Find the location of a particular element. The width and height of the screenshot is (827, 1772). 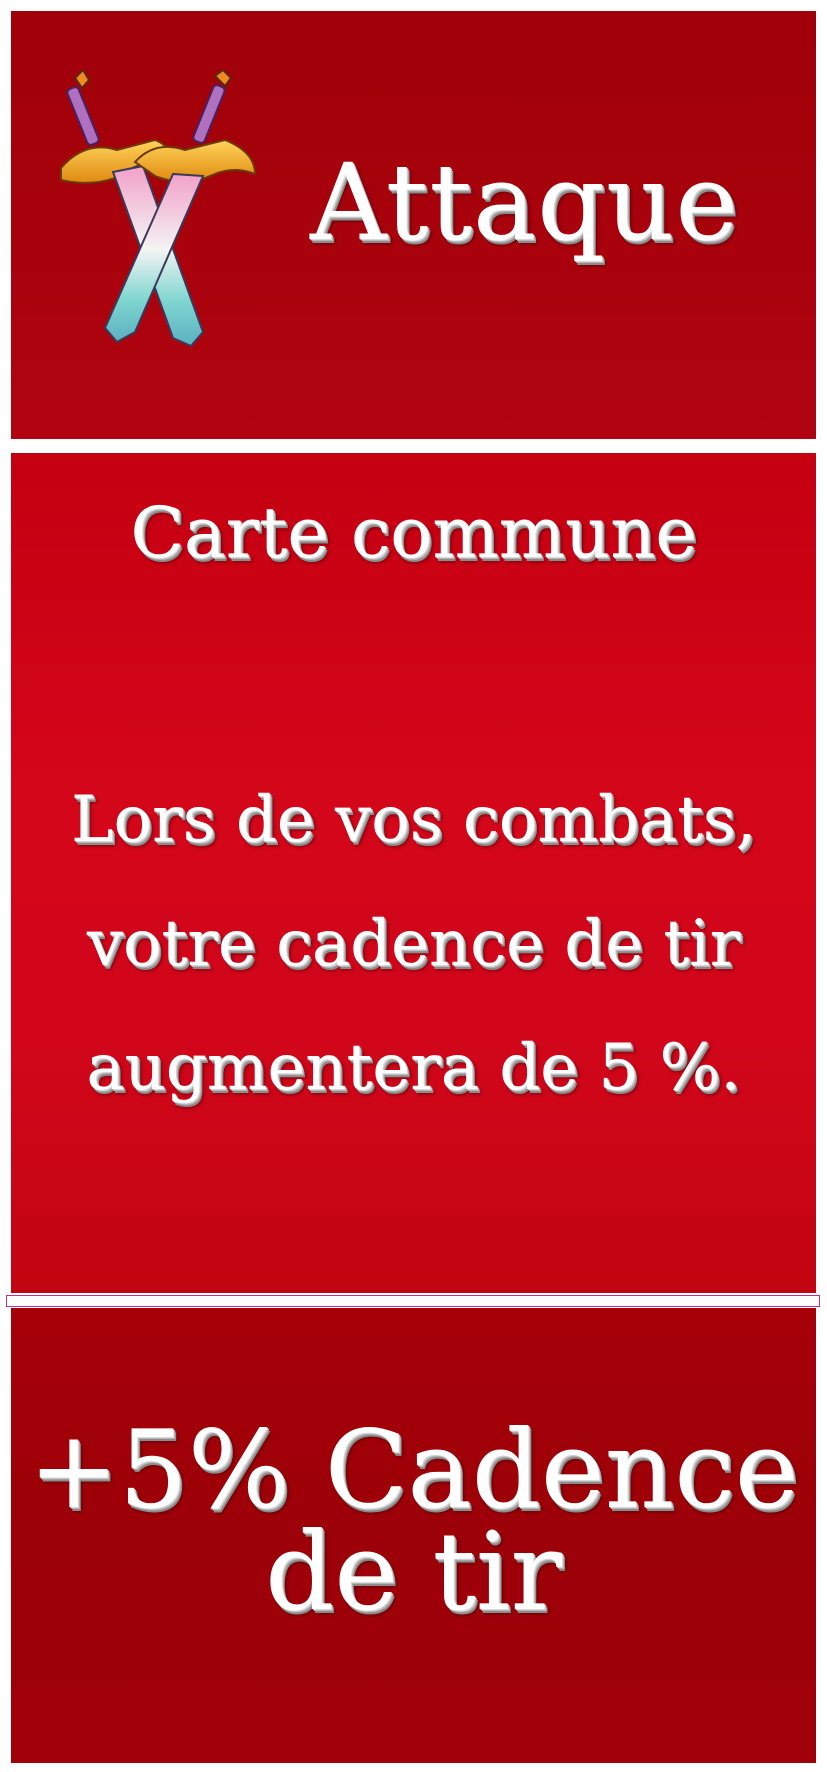

card-rarity-label: Carte commune is located at coordinates (413, 533).